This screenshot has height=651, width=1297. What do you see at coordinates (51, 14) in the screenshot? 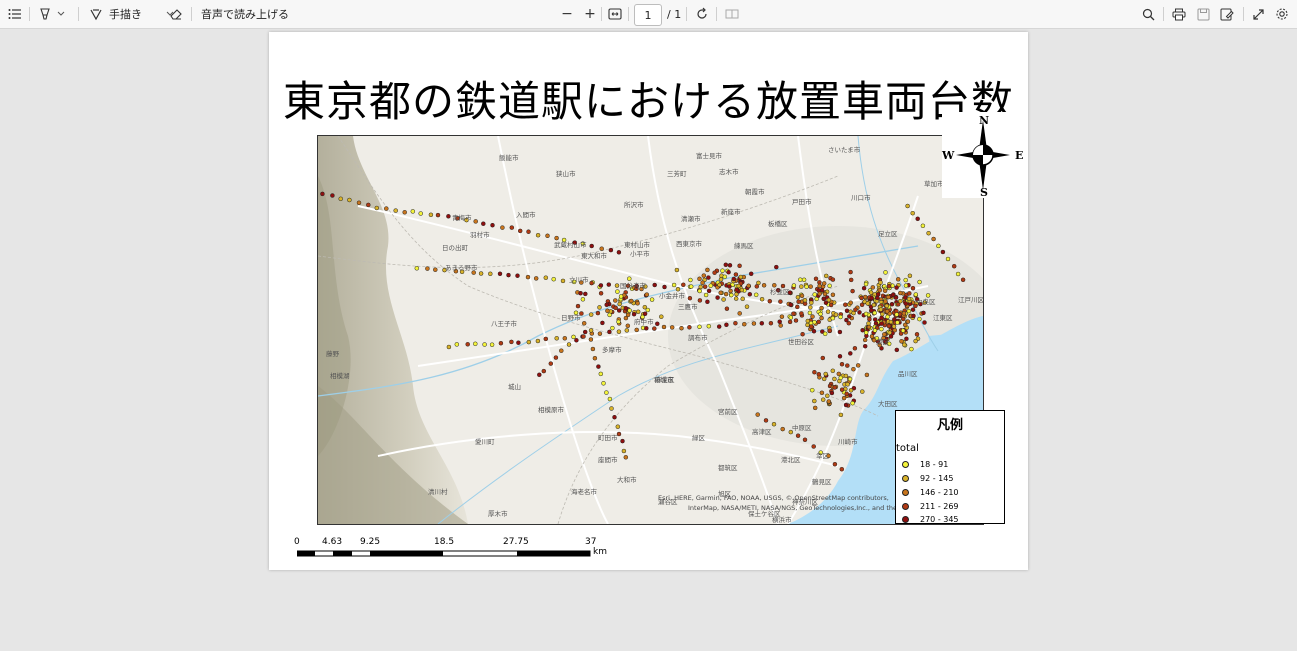
I see `highlight-button` at bounding box center [51, 14].